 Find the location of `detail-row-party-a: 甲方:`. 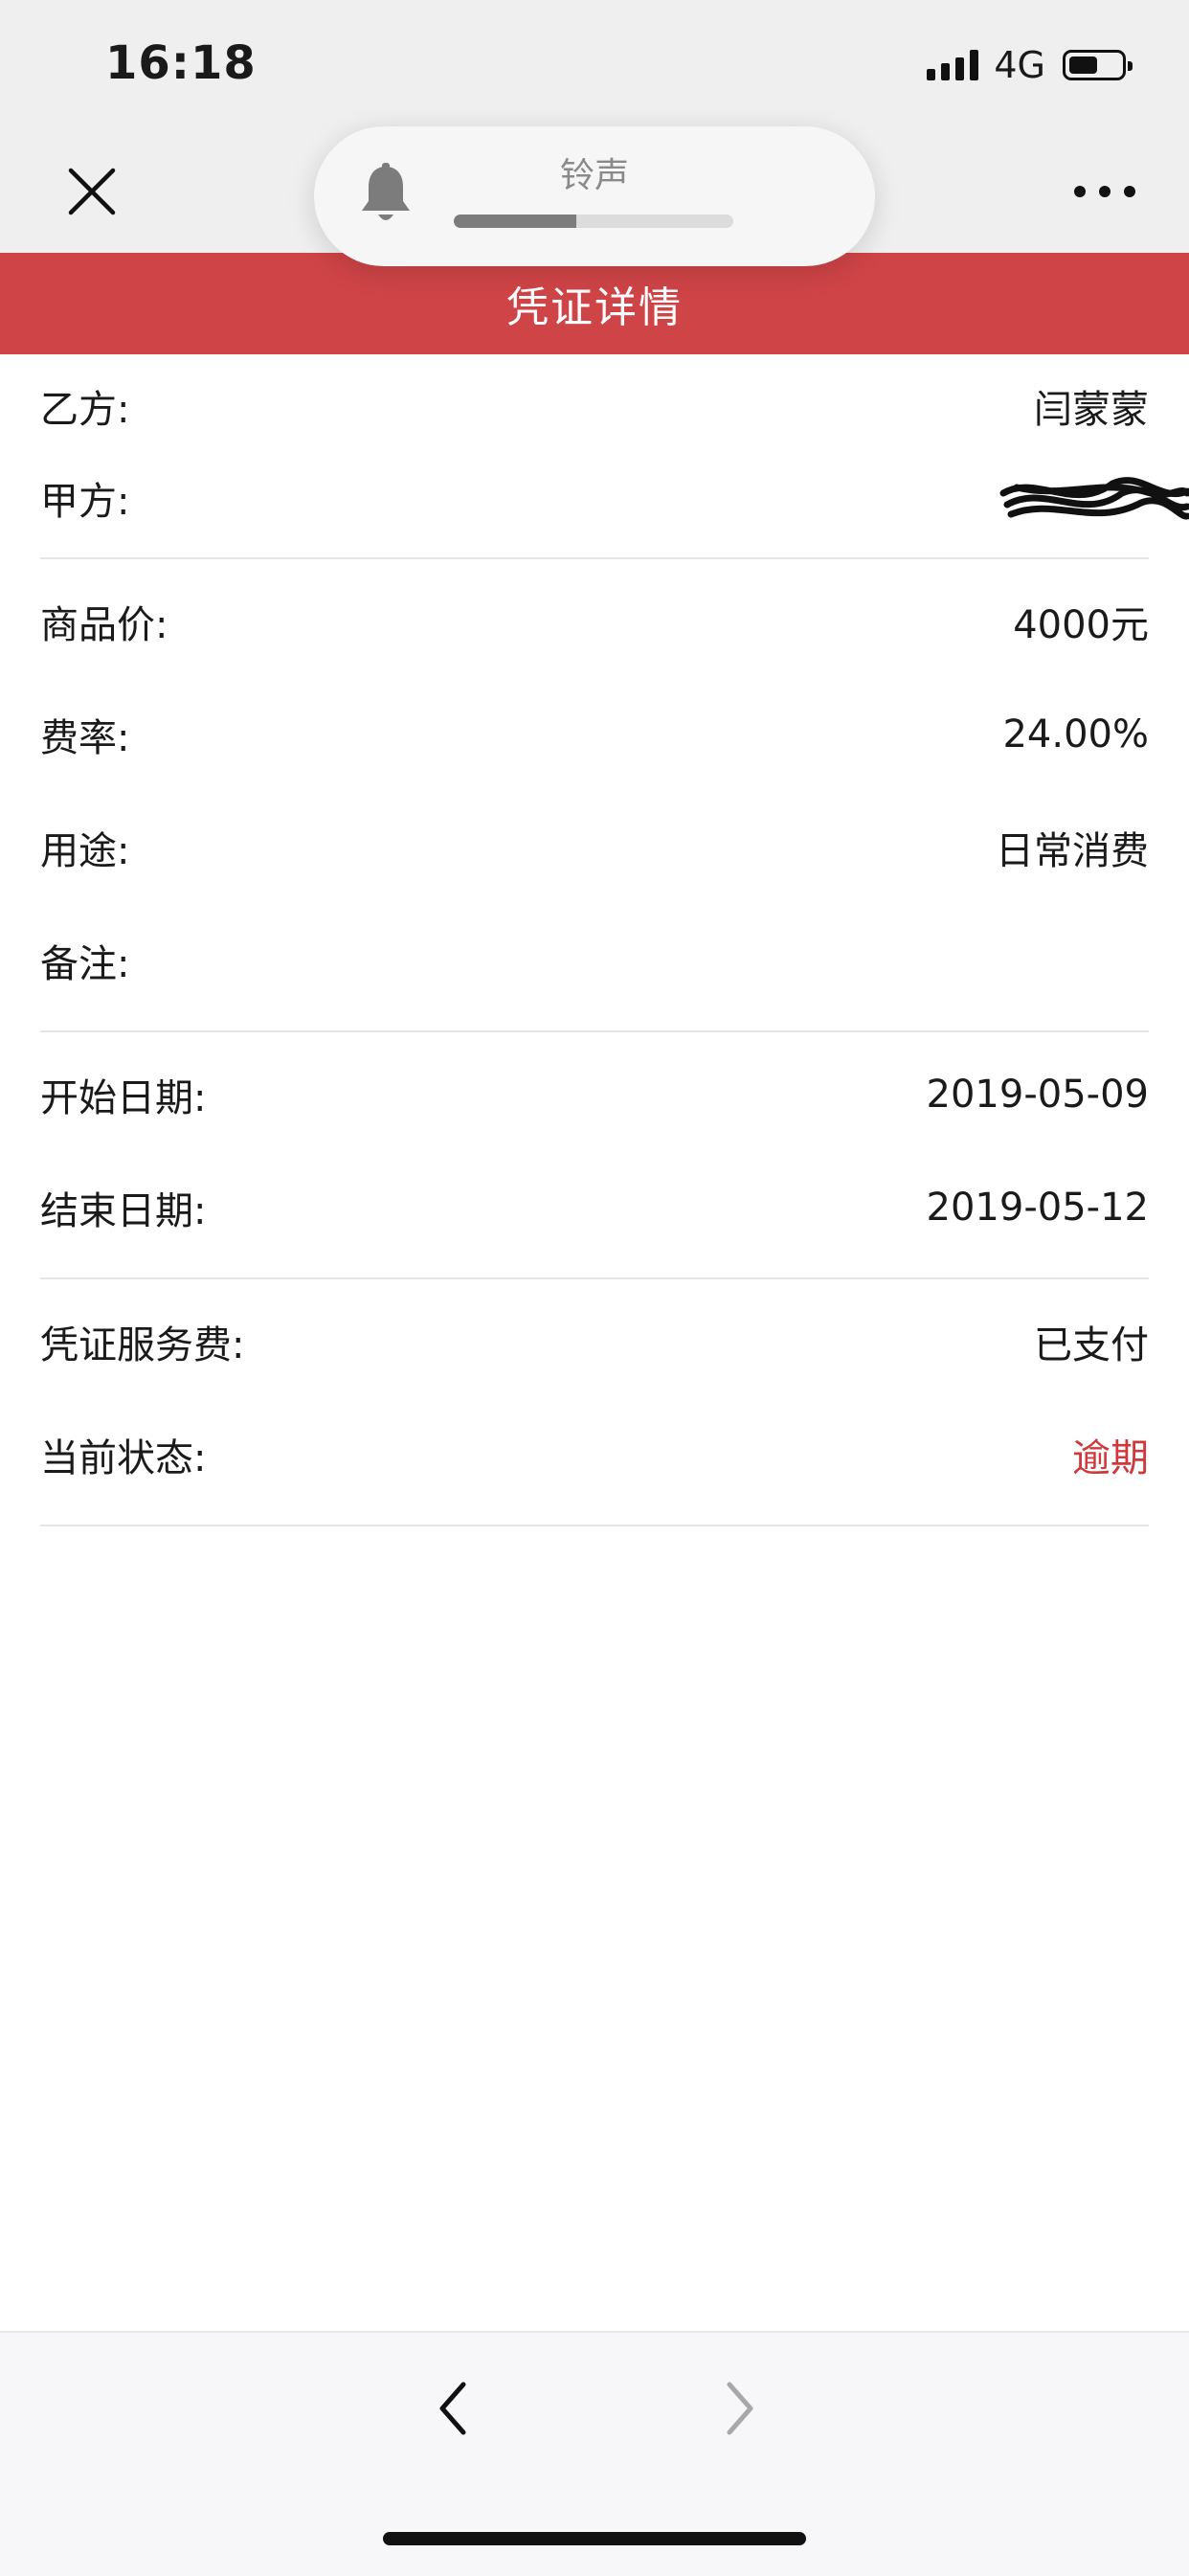

detail-row-party-a: 甲方: is located at coordinates (614, 498).